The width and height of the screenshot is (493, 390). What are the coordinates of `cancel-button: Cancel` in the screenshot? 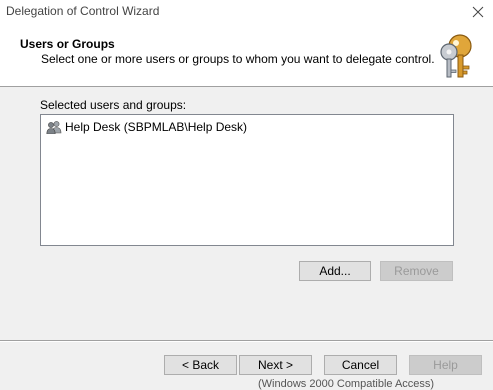 It's located at (360, 365).